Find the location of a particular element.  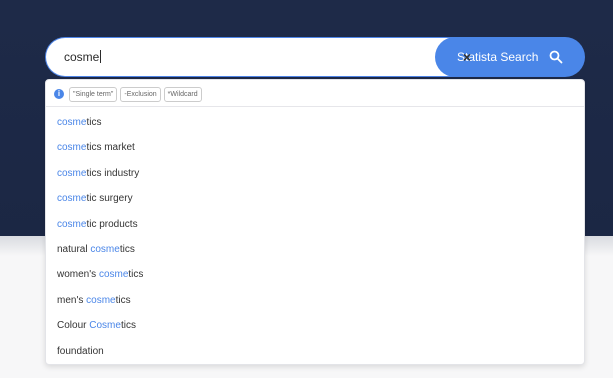

info-icon: i is located at coordinates (59, 94).